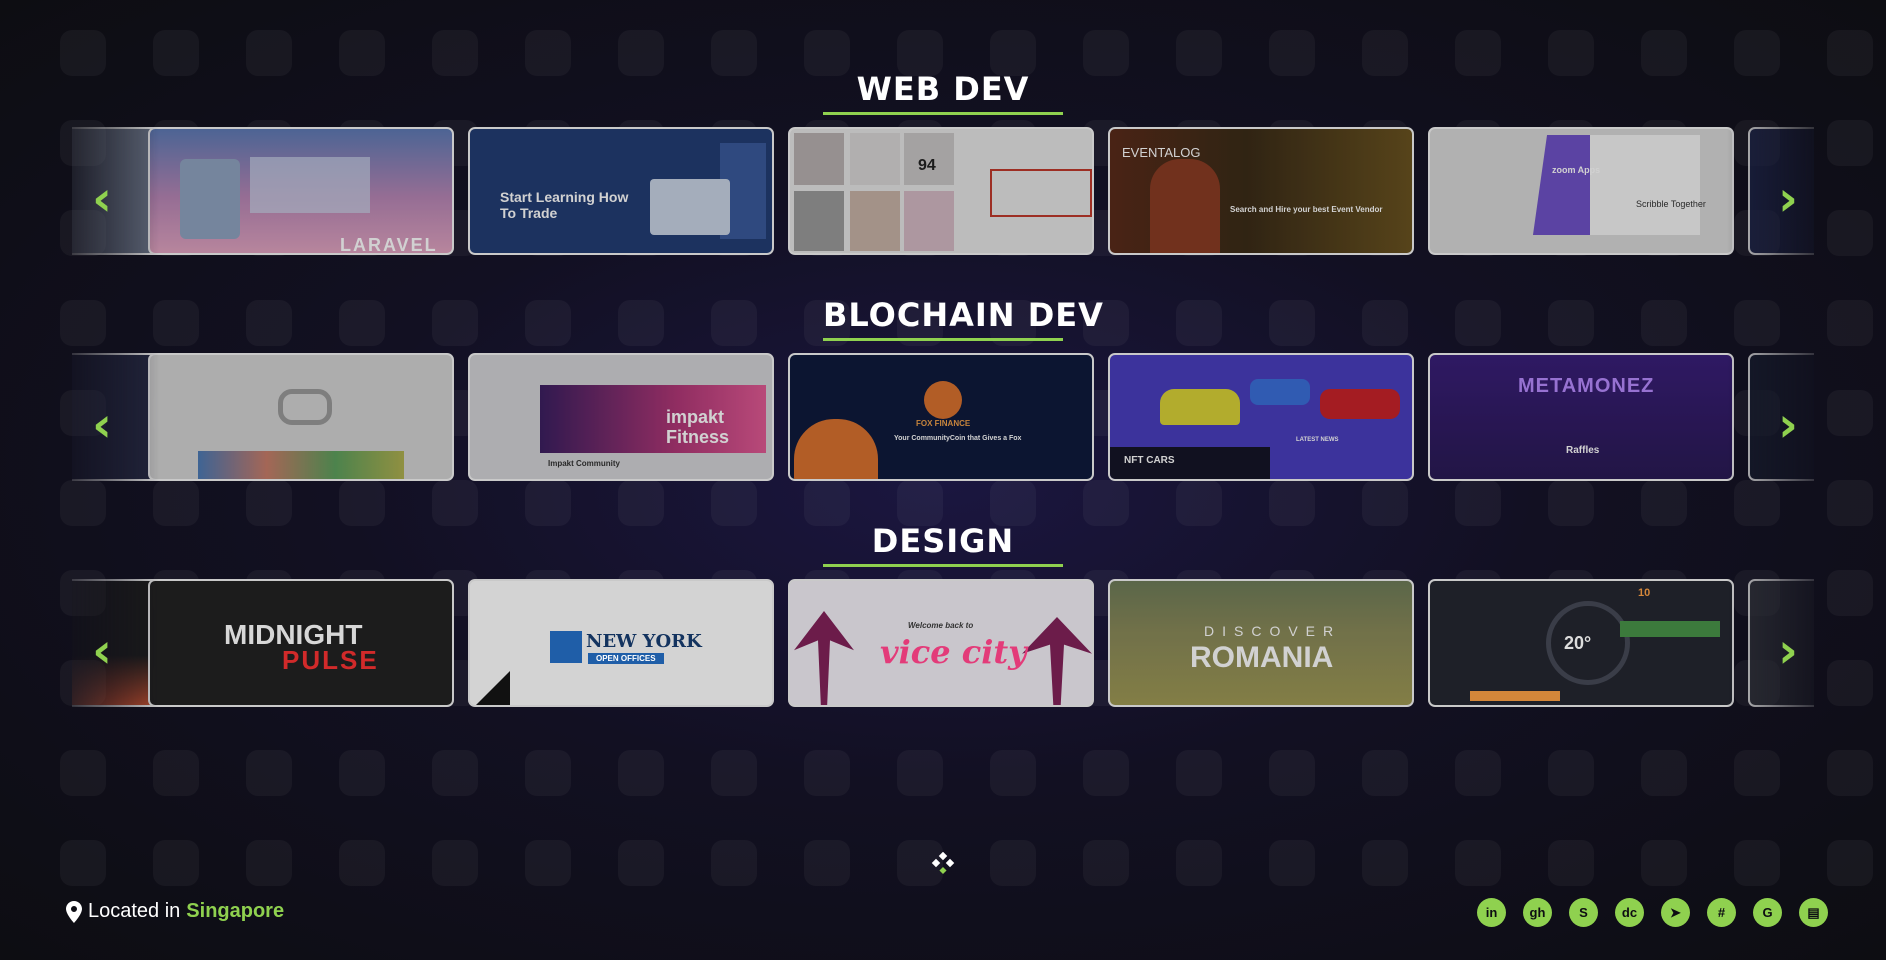  Describe the element at coordinates (1767, 912) in the screenshot. I see `google-icon: G` at that location.